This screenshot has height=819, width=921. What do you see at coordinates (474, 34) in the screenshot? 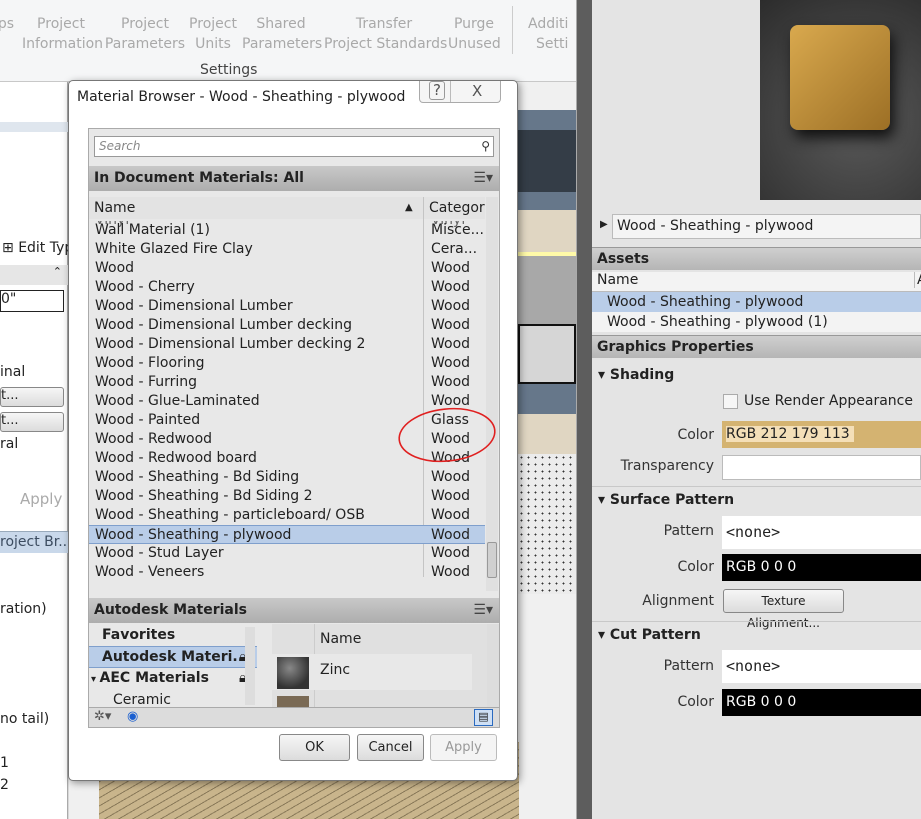
I see `purge-unused-button: Purge Unused` at bounding box center [474, 34].